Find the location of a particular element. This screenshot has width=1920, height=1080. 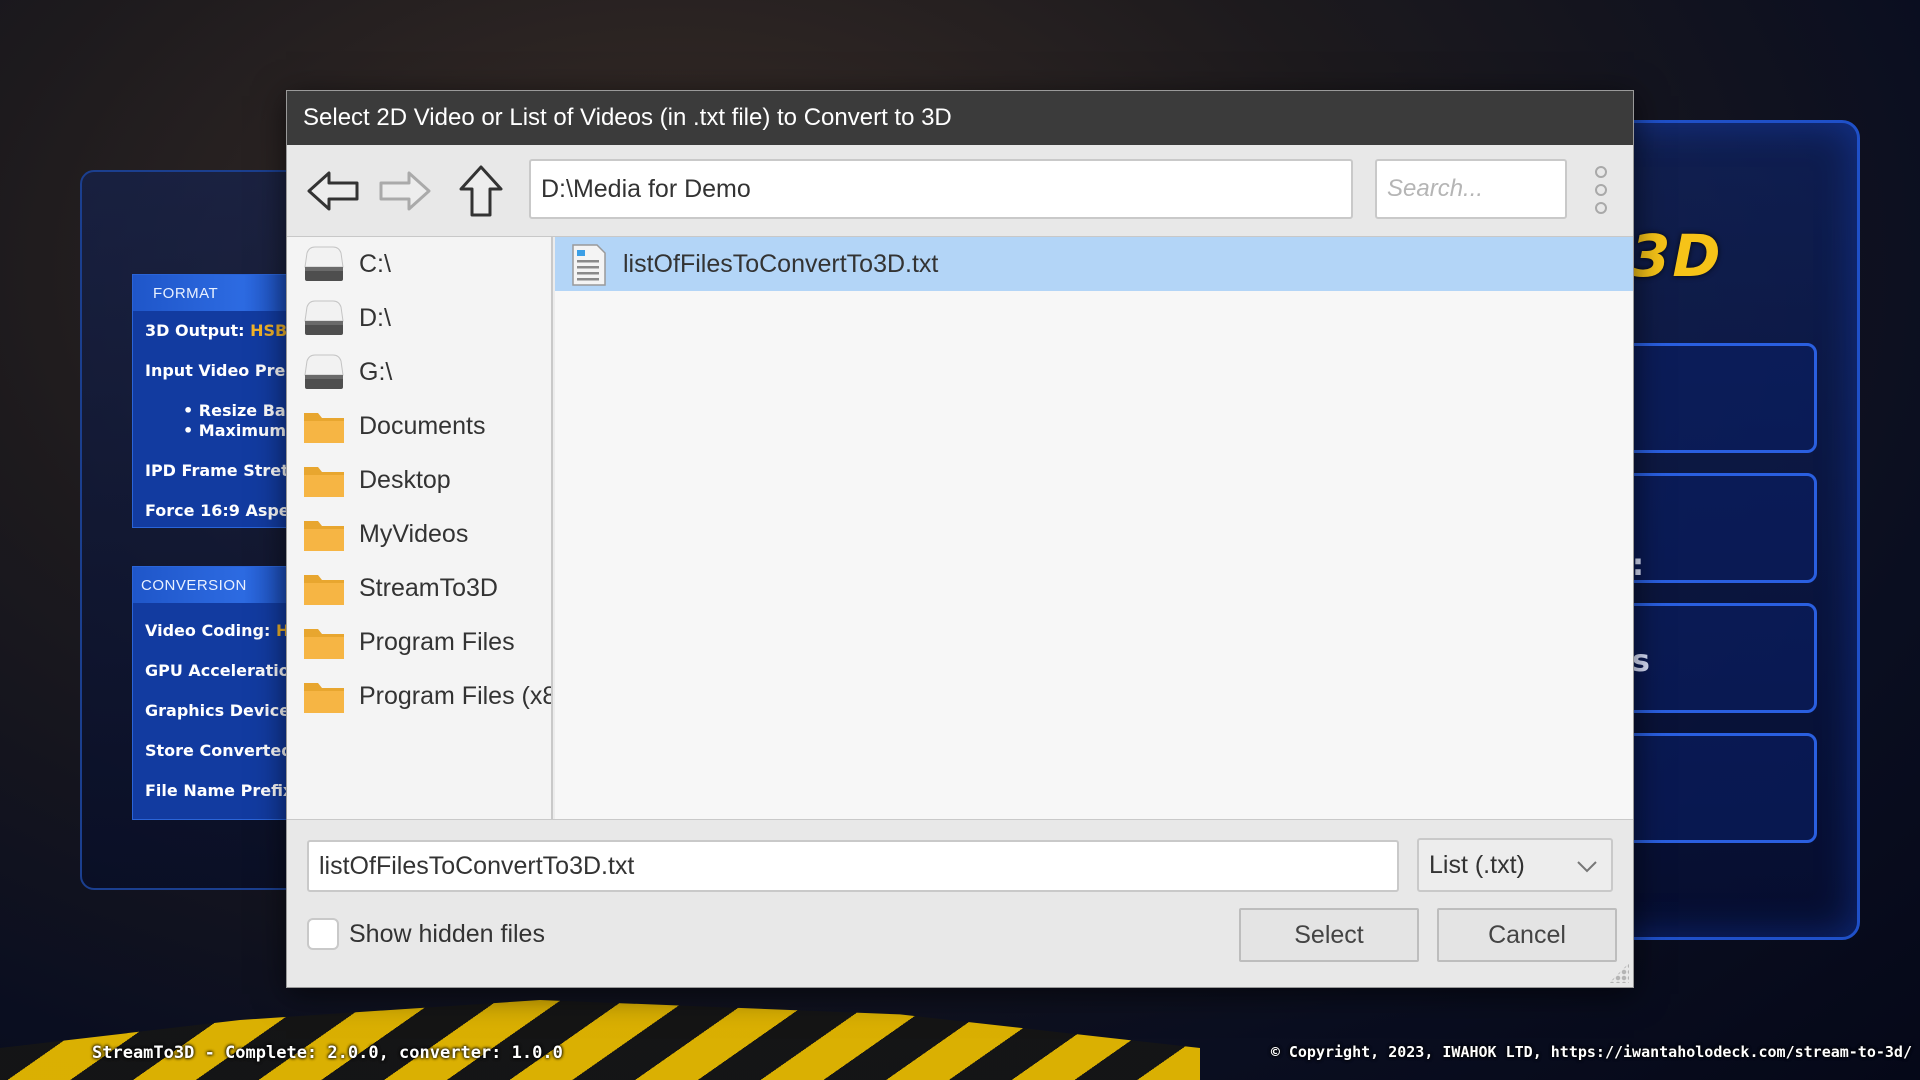

background-glyph: s is located at coordinates (1641, 661).